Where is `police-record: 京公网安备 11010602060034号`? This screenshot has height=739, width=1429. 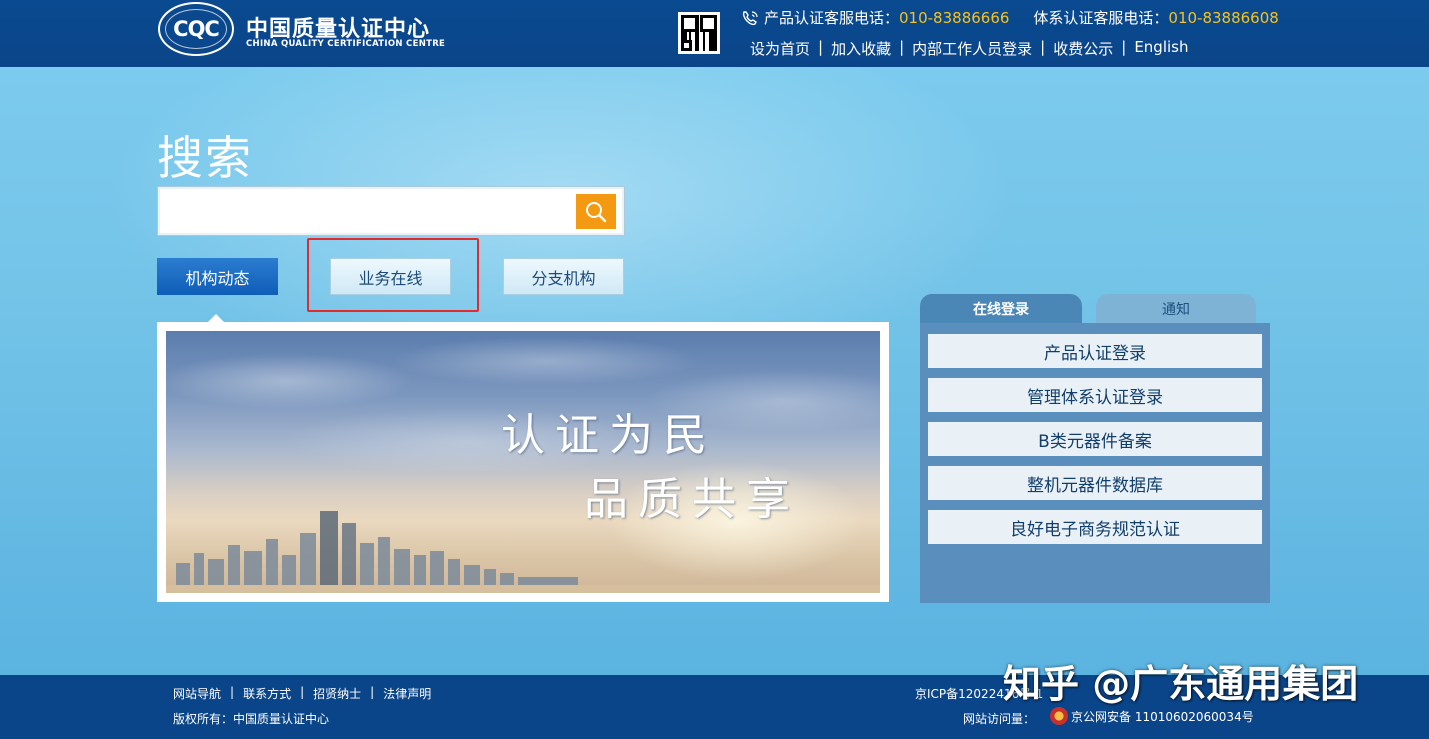 police-record: 京公网安备 11010602060034号 is located at coordinates (1152, 716).